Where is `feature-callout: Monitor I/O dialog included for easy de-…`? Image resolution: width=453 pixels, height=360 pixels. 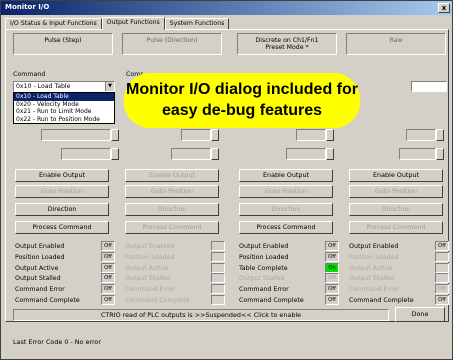
feature-callout: Monitor I/O dialog included for easy de-… is located at coordinates (242, 100).